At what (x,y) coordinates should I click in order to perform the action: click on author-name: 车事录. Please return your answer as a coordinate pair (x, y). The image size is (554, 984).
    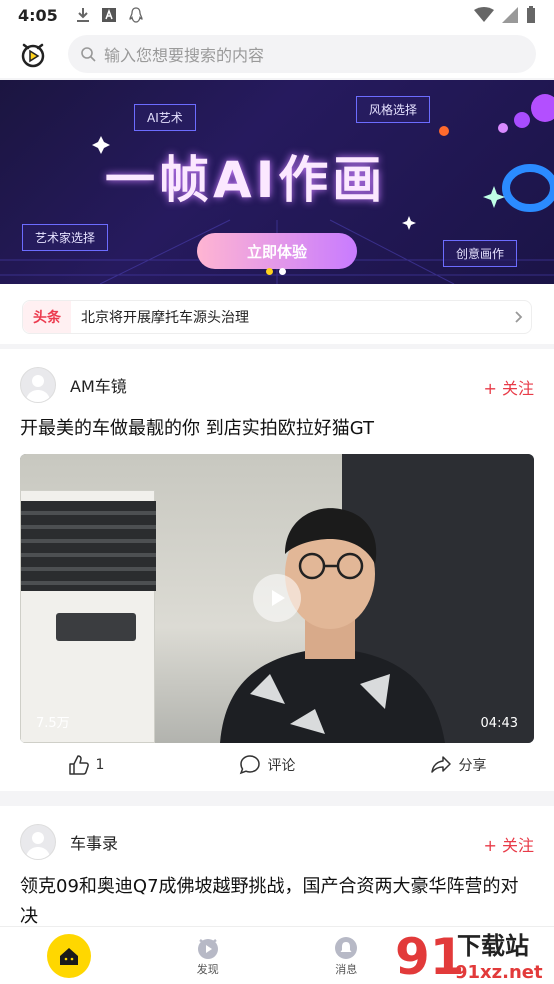
    Looking at the image, I should click on (94, 842).